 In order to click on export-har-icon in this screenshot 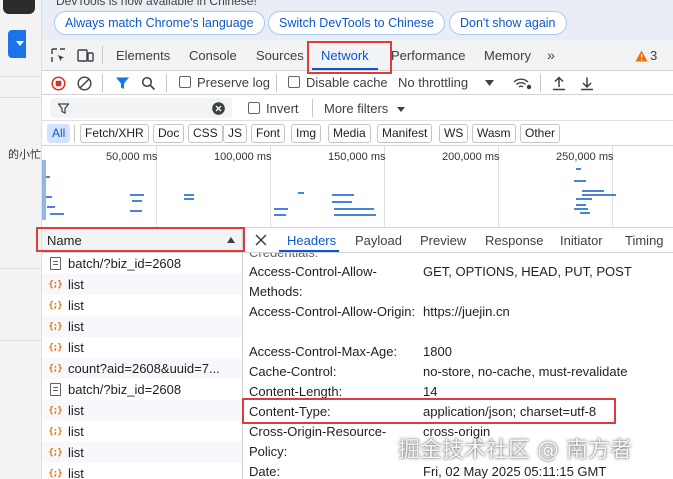, I will do `click(587, 83)`.